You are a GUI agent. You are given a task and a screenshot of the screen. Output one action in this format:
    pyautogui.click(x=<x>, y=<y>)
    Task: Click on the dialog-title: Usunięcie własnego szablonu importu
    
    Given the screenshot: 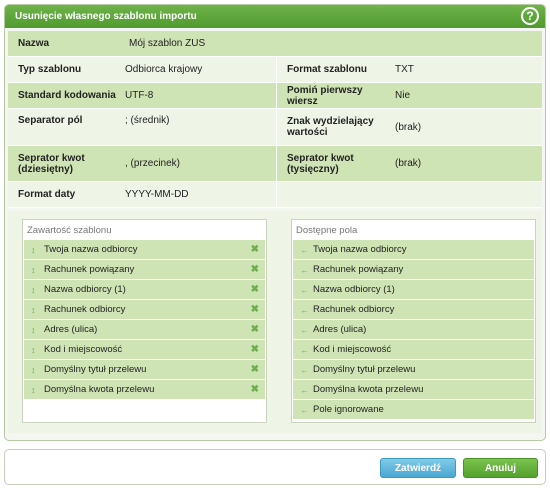 What is the action you would take?
    pyautogui.click(x=106, y=16)
    